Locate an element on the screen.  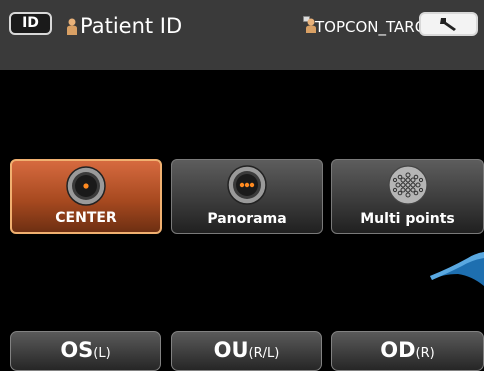
settings-button is located at coordinates (448, 24).